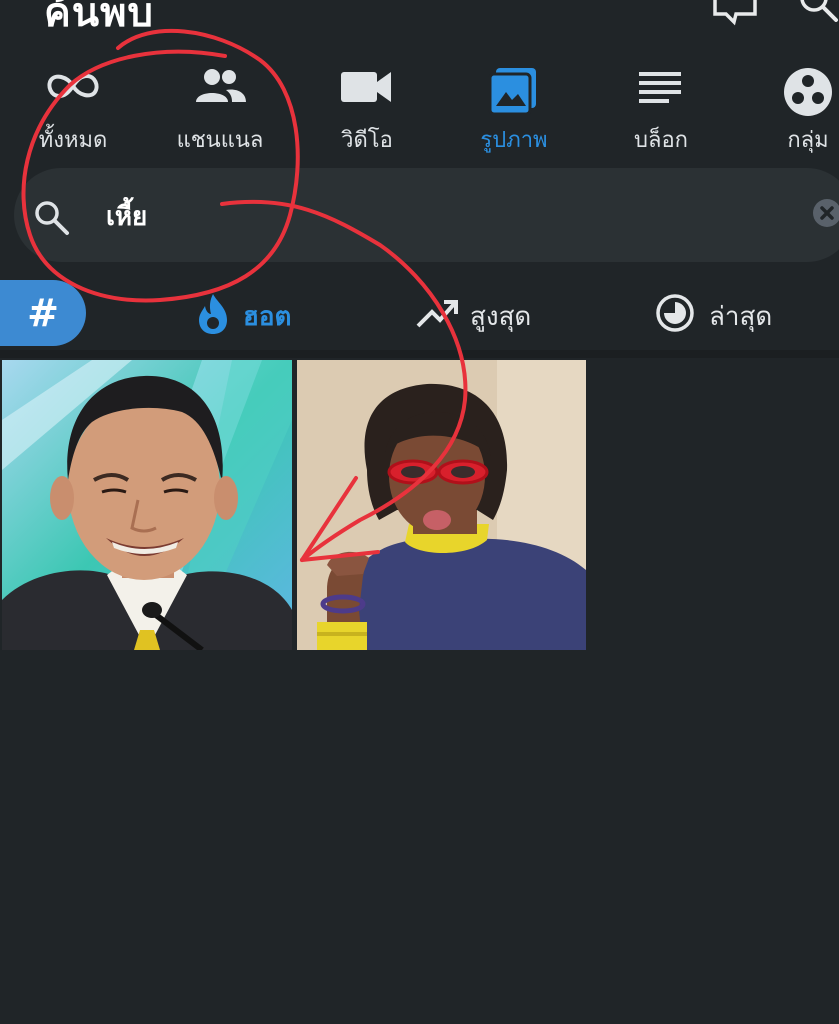 This screenshot has width=839, height=1024. What do you see at coordinates (213, 316) in the screenshot?
I see `flame-icon` at bounding box center [213, 316].